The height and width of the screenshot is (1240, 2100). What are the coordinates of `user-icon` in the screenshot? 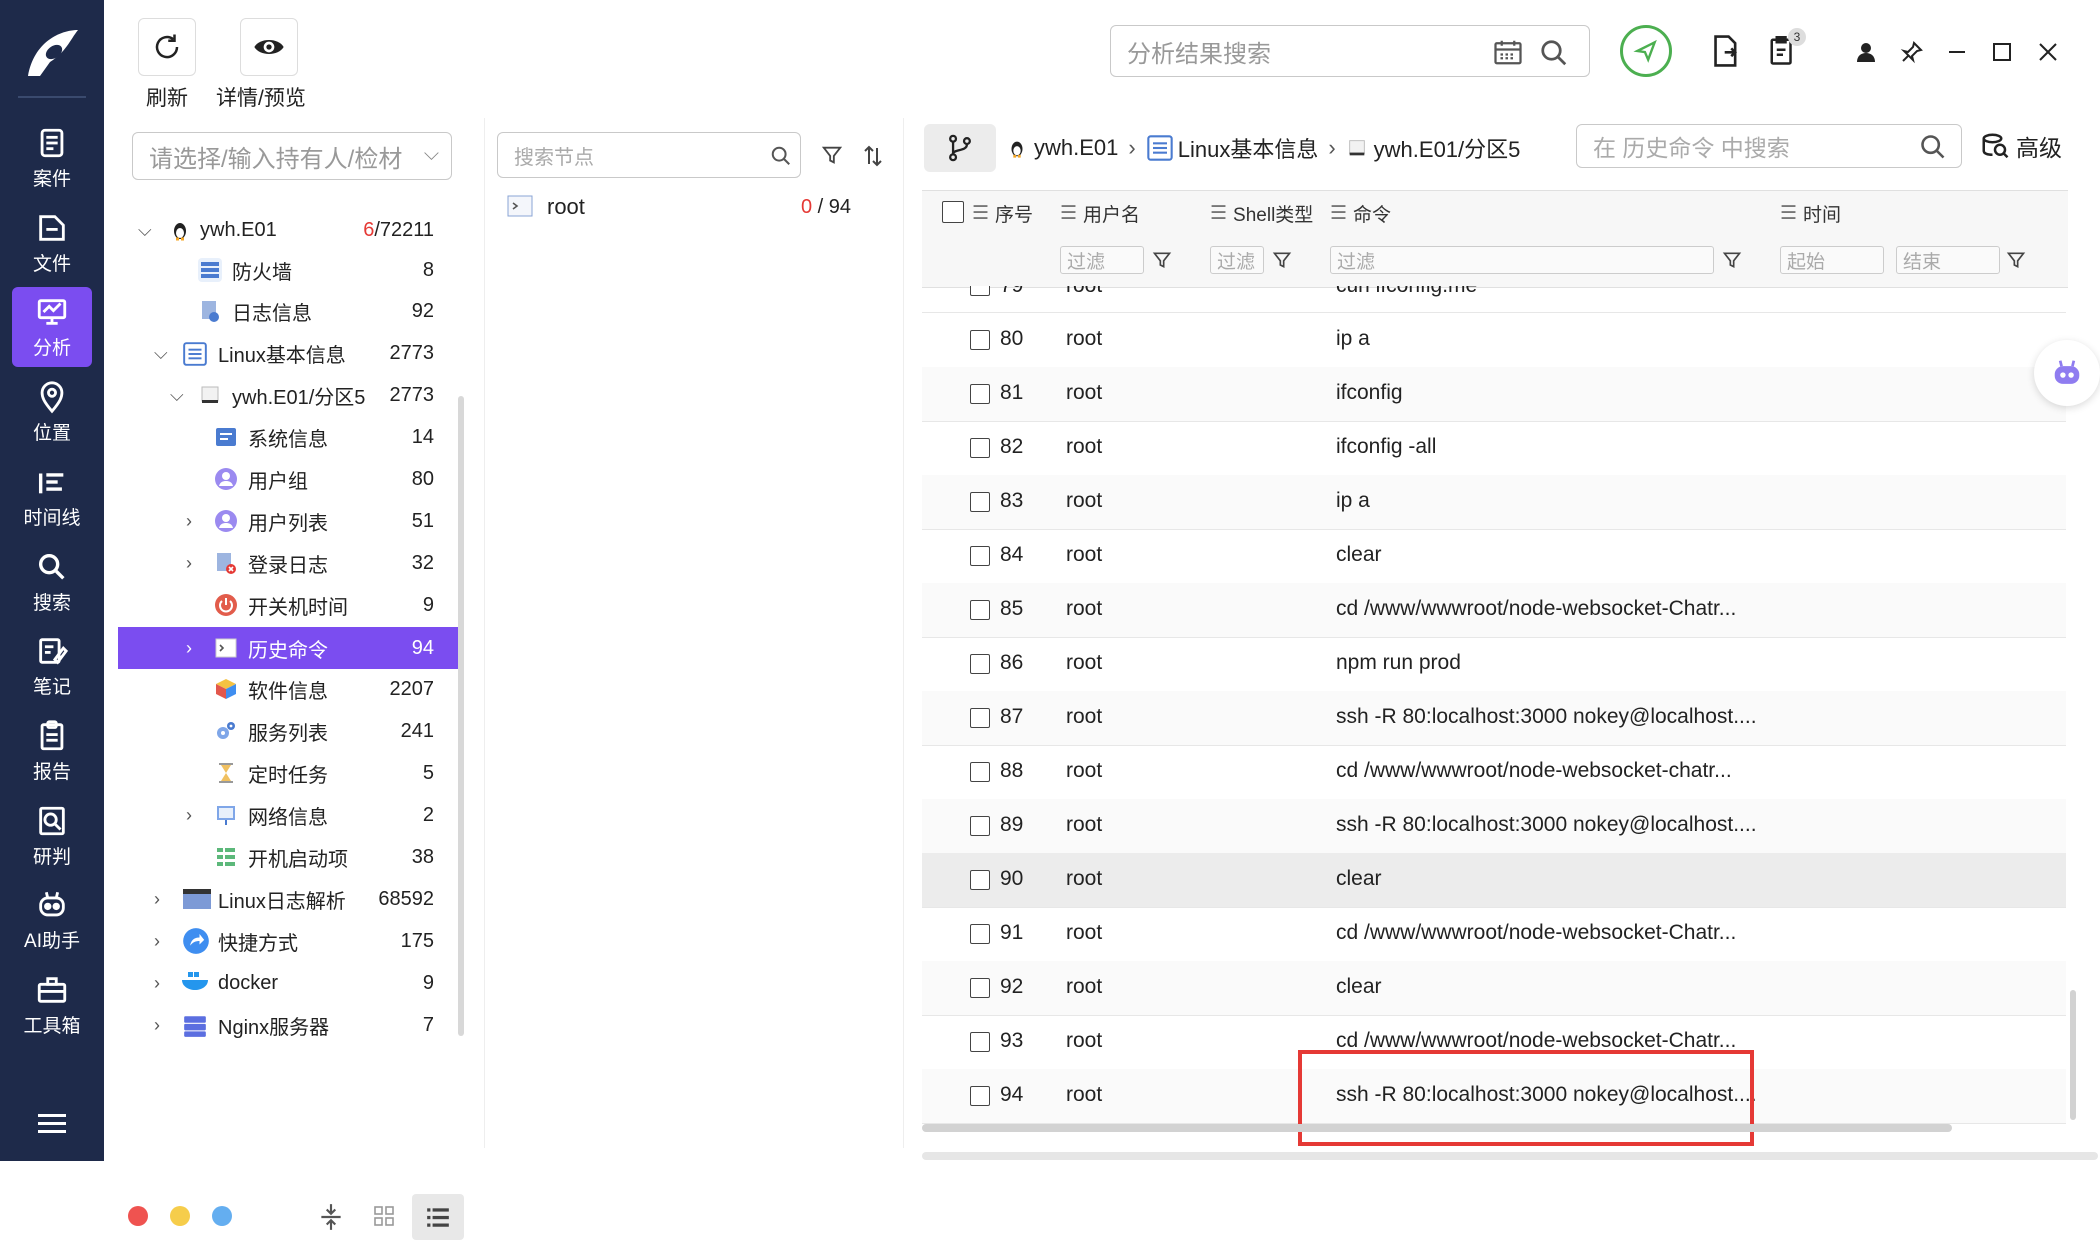 It's located at (1866, 52).